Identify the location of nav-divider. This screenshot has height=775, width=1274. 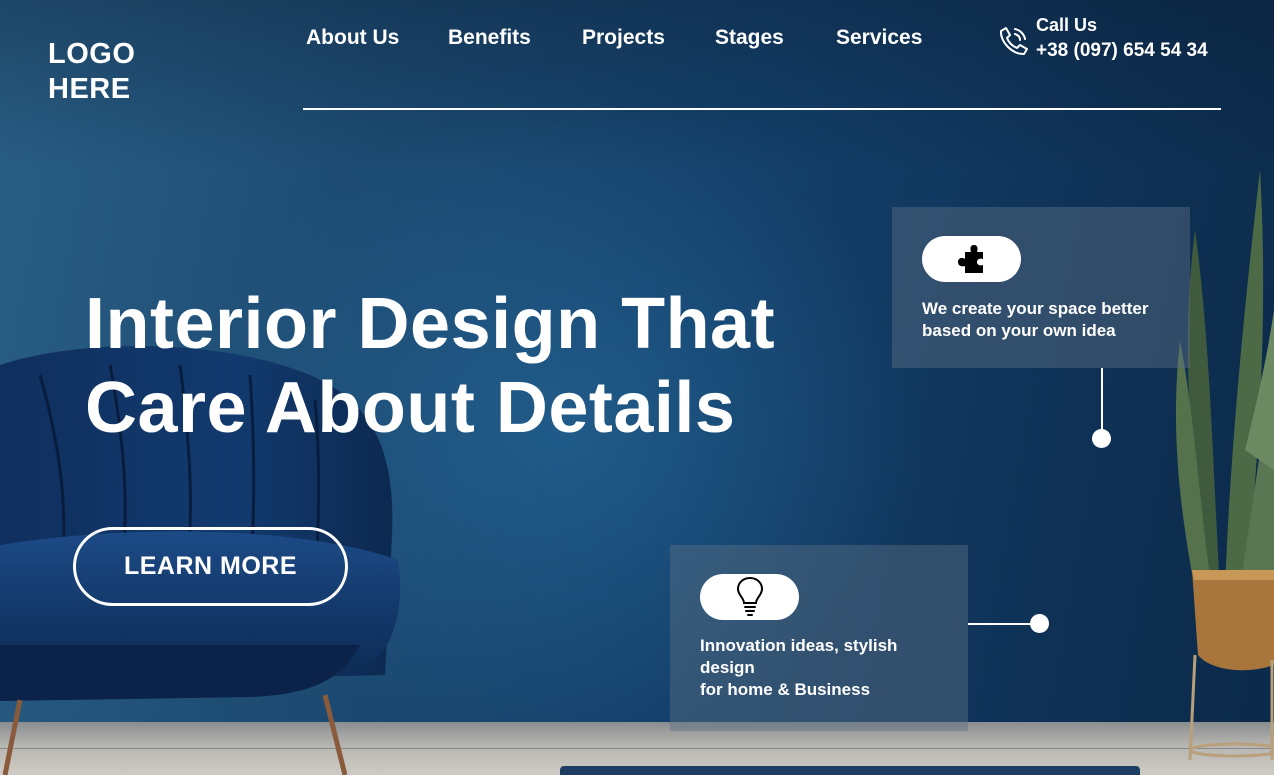
(762, 109).